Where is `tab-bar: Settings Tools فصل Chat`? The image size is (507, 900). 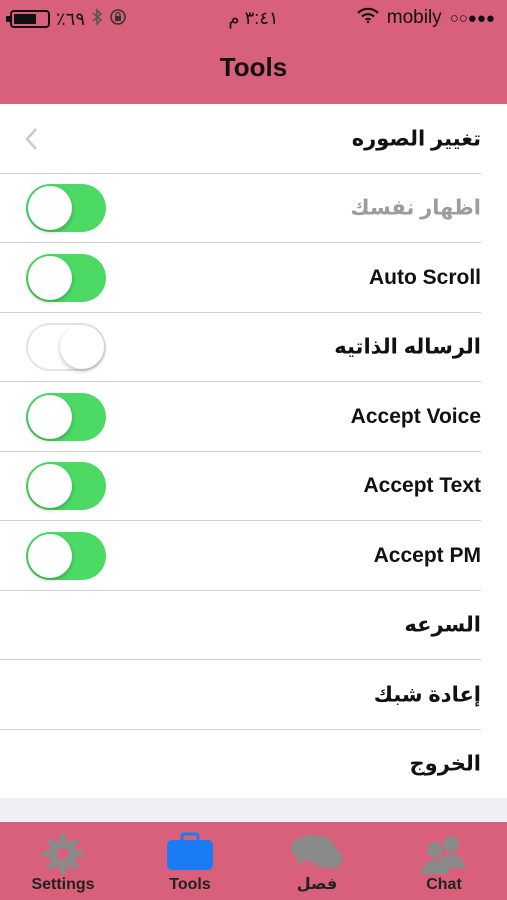 tab-bar: Settings Tools فصل Chat is located at coordinates (253, 861).